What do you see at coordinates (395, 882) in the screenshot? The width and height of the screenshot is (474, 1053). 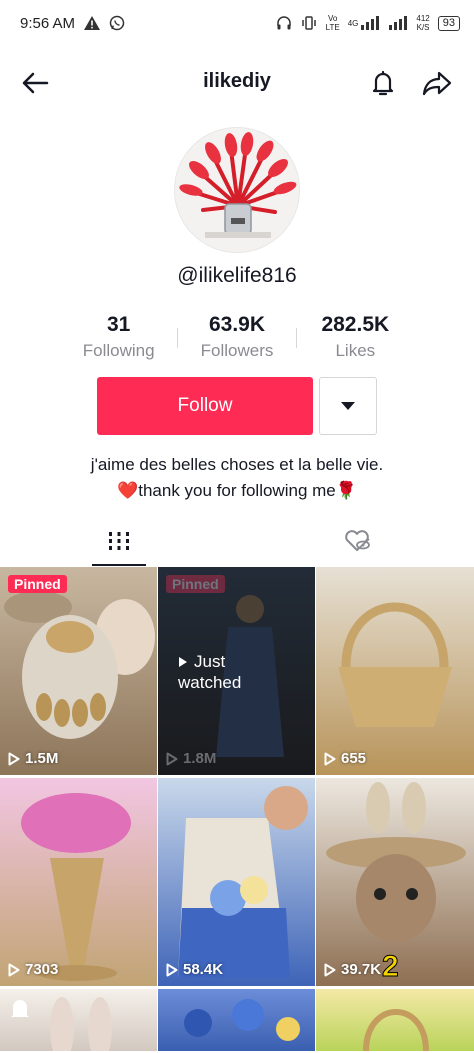 I see `video-tile: 39.7K 2` at bounding box center [395, 882].